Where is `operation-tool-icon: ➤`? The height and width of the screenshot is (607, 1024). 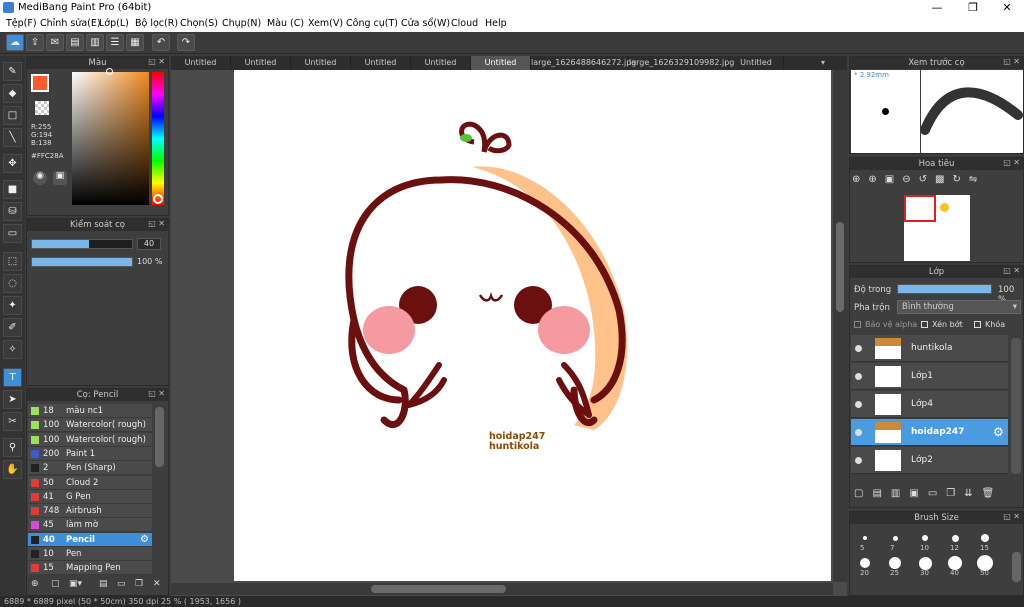
operation-tool-icon: ➤ is located at coordinates (12, 399).